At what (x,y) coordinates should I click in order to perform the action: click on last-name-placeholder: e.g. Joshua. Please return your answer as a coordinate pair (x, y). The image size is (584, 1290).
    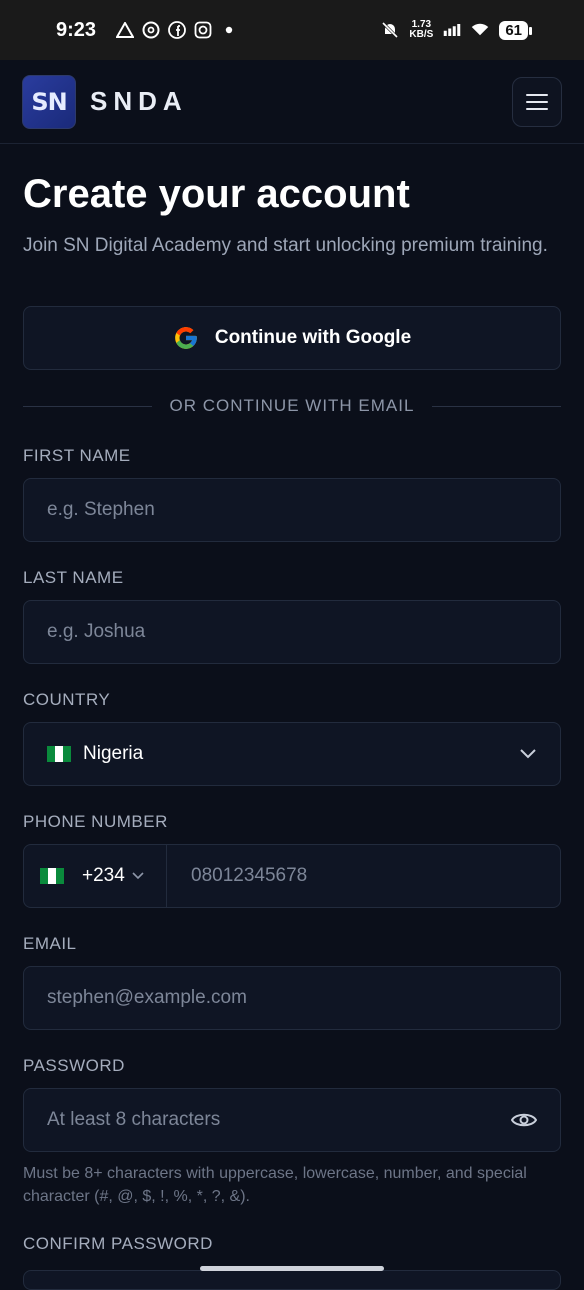
    Looking at the image, I should click on (96, 631).